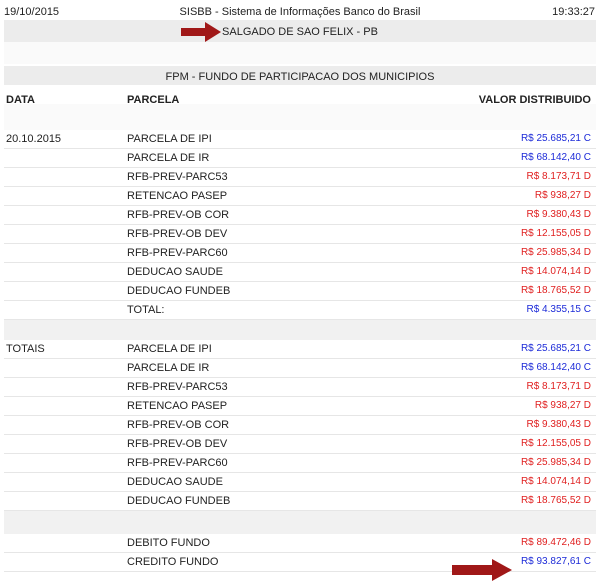 The width and height of the screenshot is (600, 587). I want to click on municipality-band: SALGADO DE SAO FELIX - PB, so click(300, 31).